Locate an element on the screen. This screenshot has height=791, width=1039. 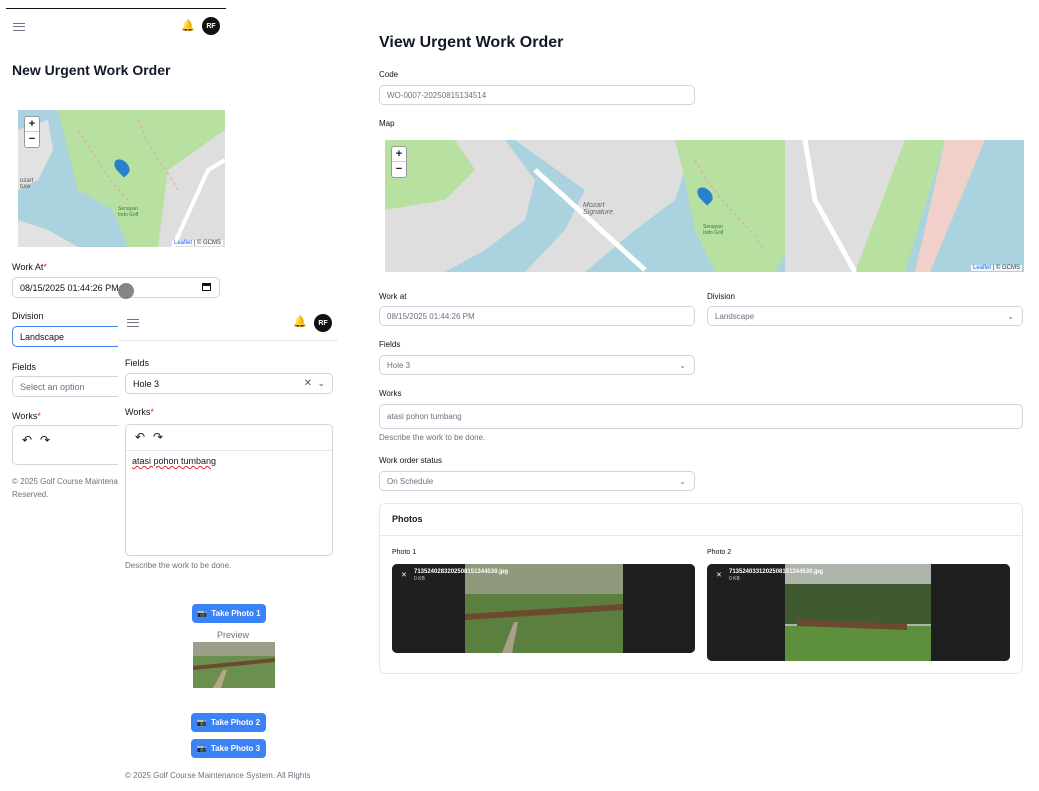
work-at-input: 08/15/2025 01:44:26 PM is located at coordinates (116, 287).